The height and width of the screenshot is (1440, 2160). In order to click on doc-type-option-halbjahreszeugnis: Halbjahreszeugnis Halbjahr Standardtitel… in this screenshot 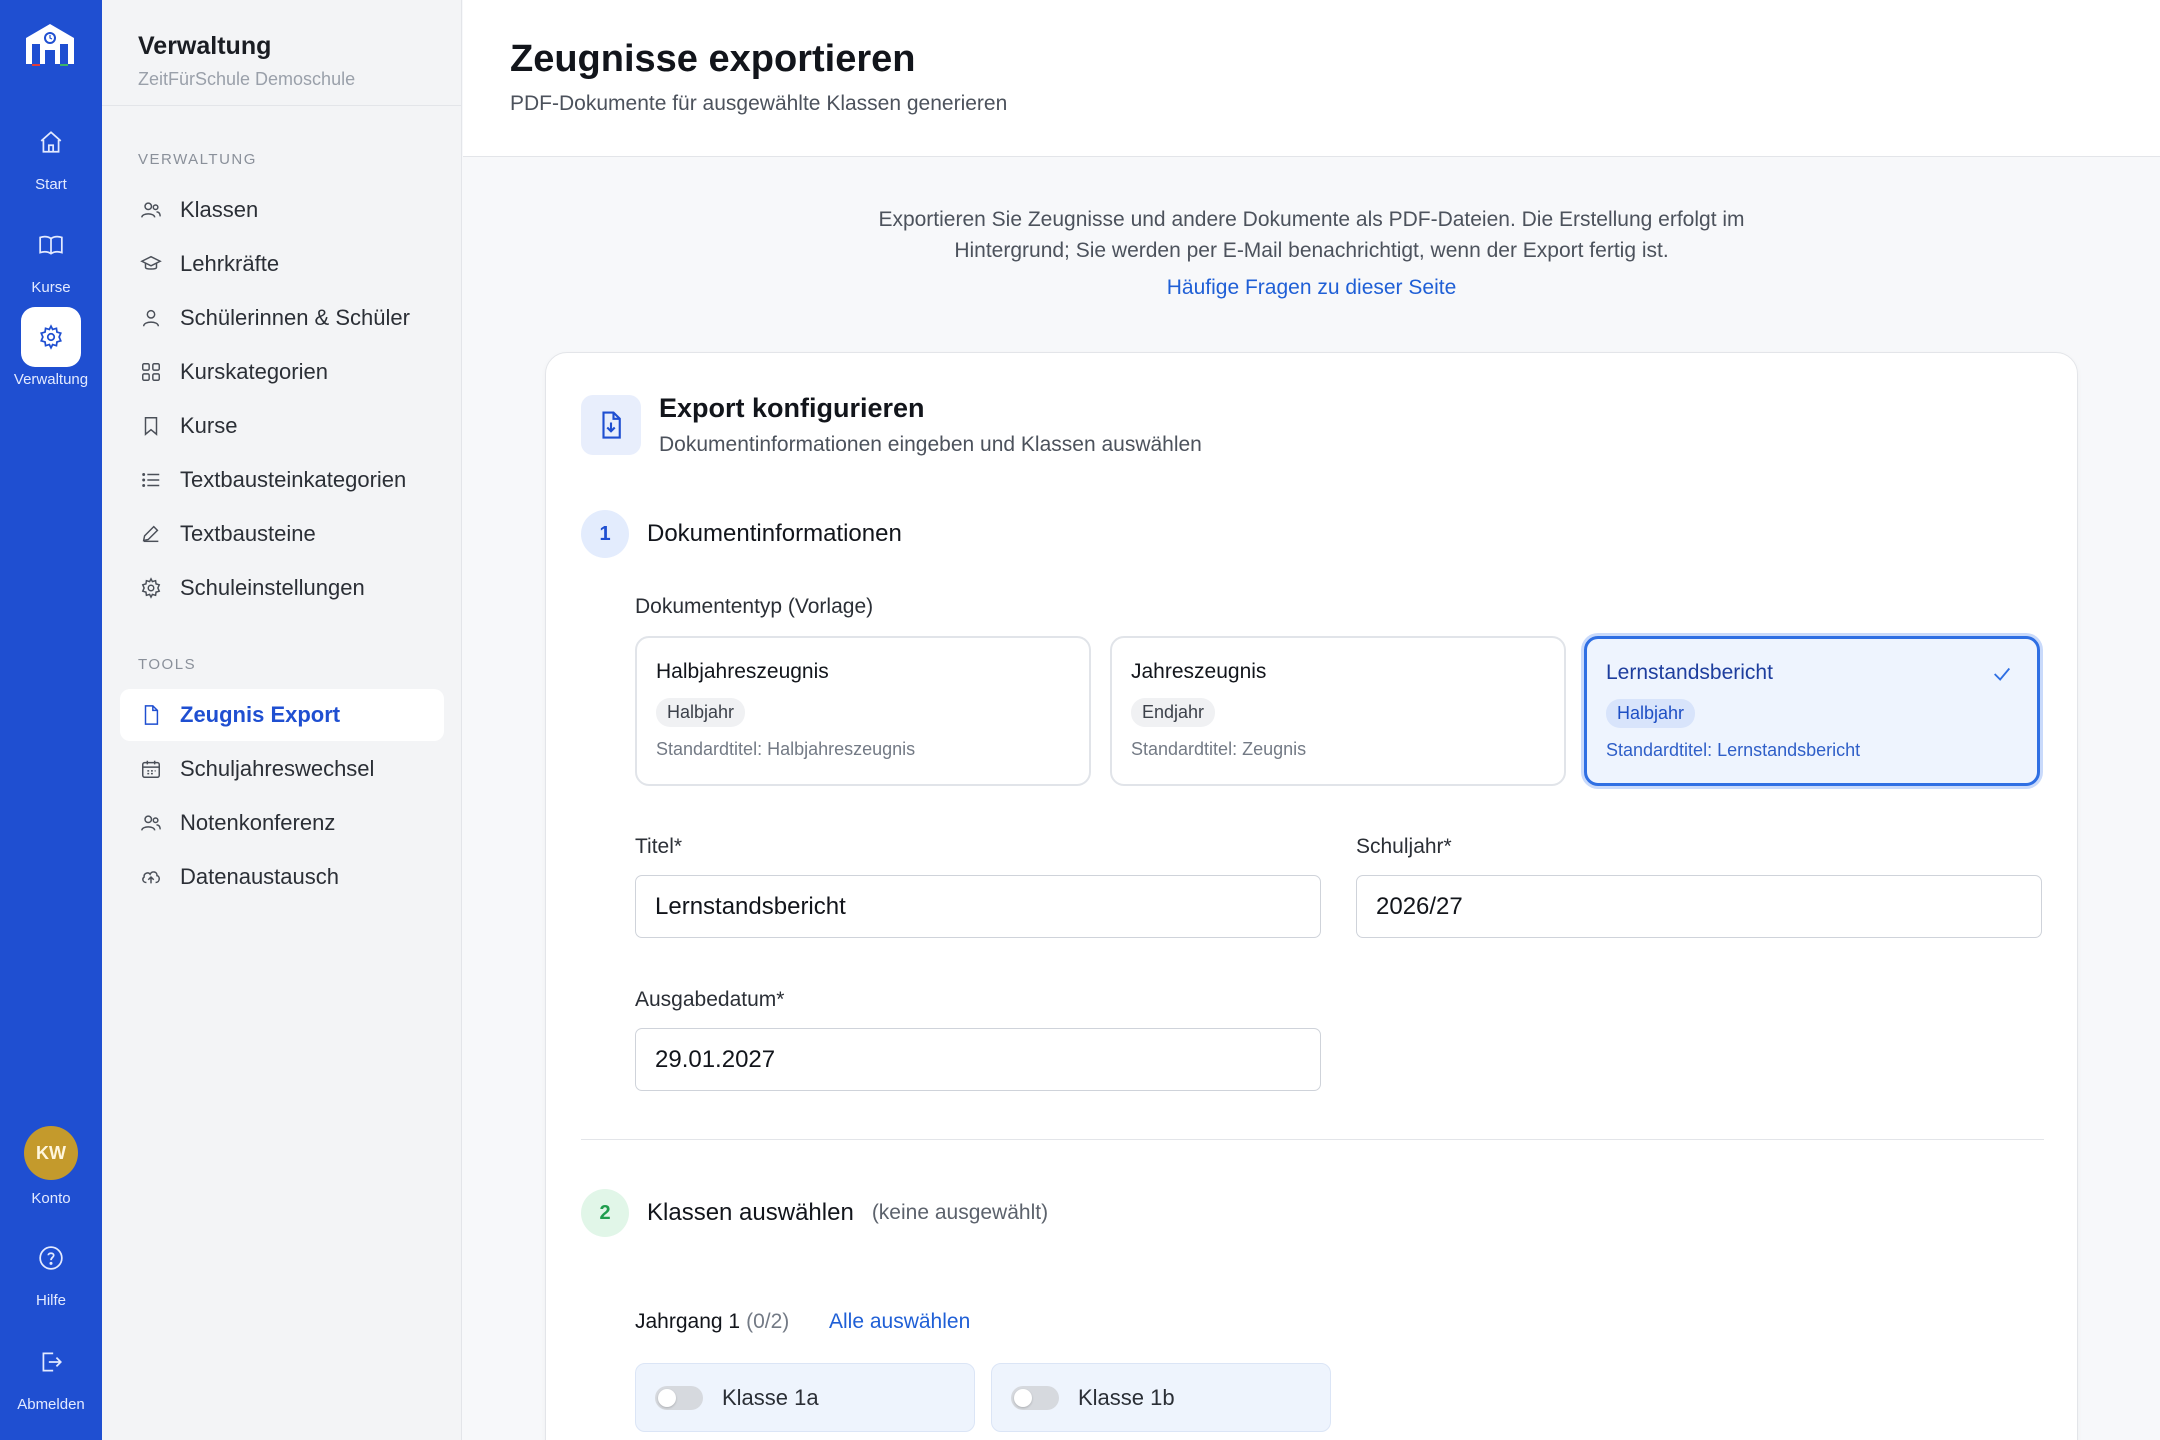, I will do `click(863, 711)`.